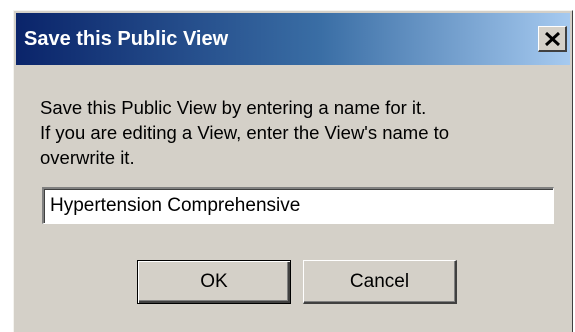 The image size is (575, 332). What do you see at coordinates (87, 157) in the screenshot?
I see `message-line: overwrite it.` at bounding box center [87, 157].